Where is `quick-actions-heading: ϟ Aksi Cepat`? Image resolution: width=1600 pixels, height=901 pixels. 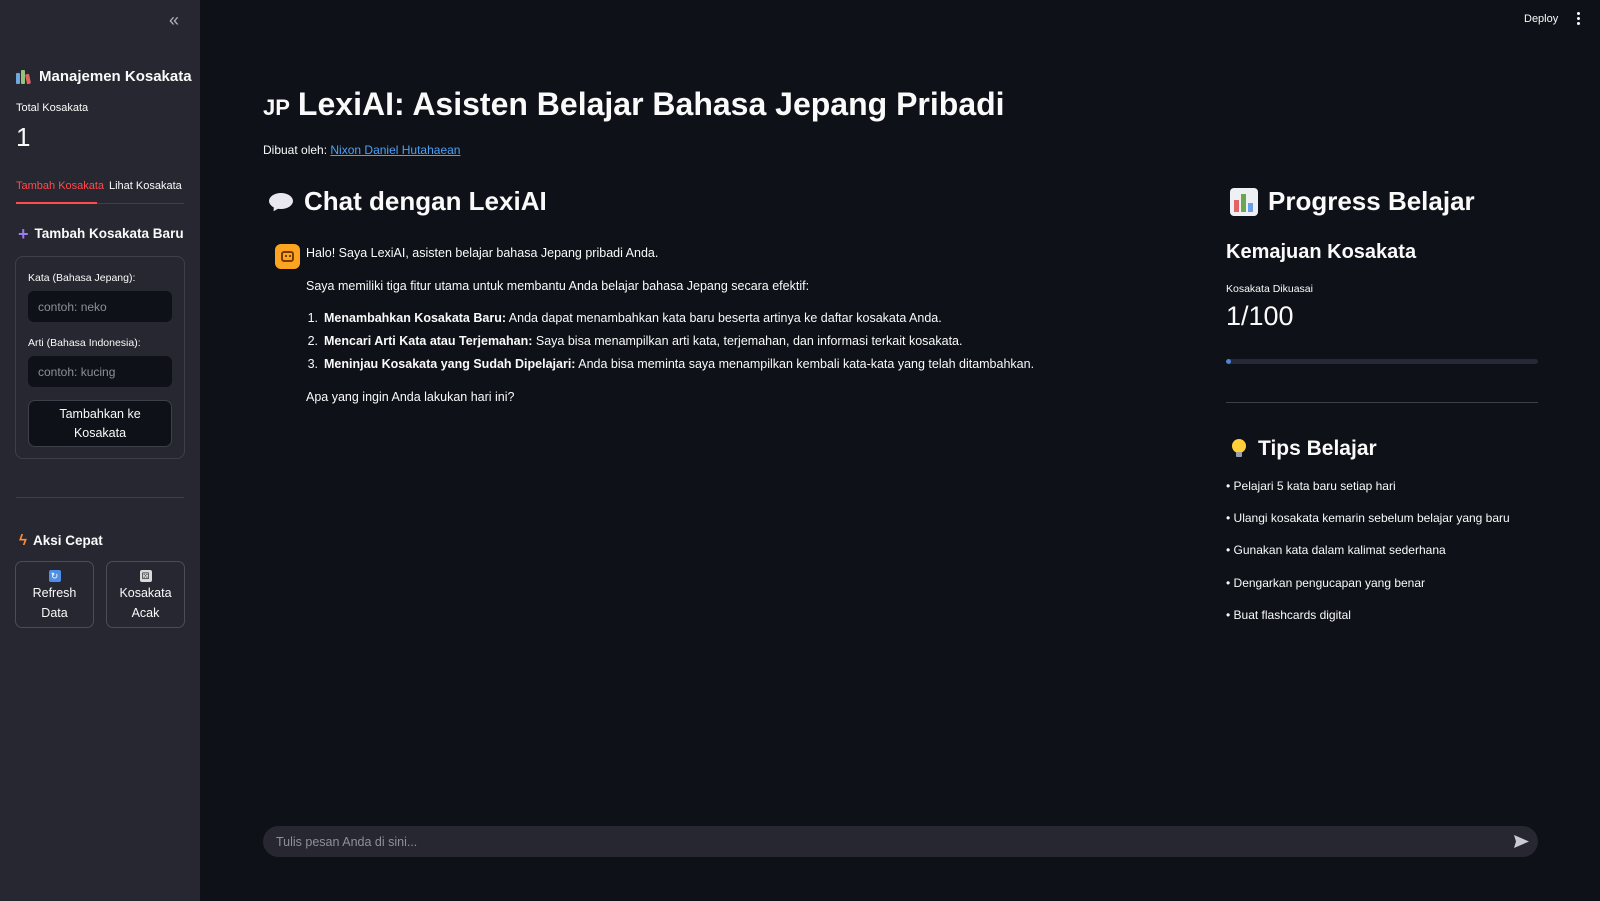 quick-actions-heading: ϟ Aksi Cepat is located at coordinates (61, 540).